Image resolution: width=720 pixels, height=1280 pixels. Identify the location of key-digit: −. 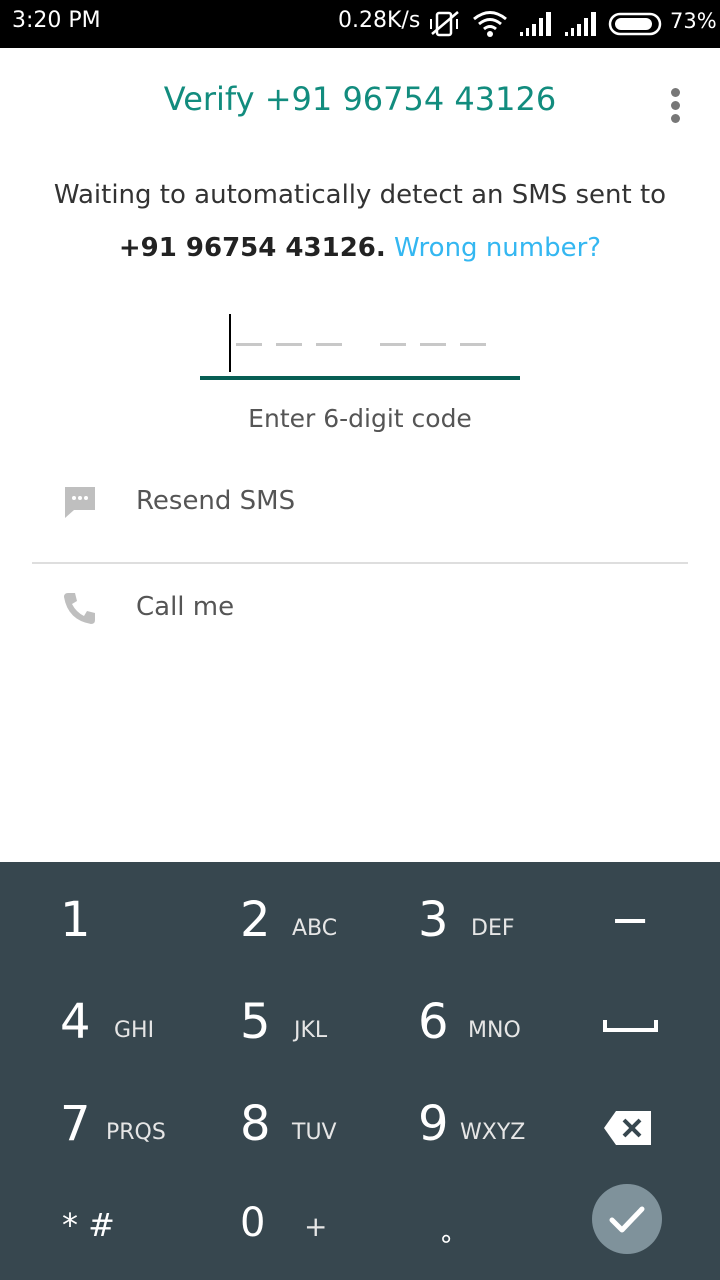
(630, 920).